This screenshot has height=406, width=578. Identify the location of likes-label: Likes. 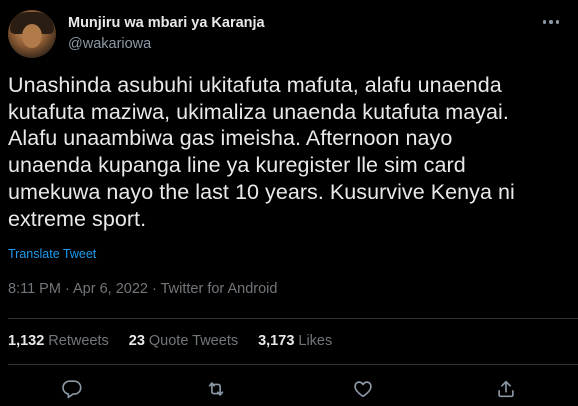
(315, 341).